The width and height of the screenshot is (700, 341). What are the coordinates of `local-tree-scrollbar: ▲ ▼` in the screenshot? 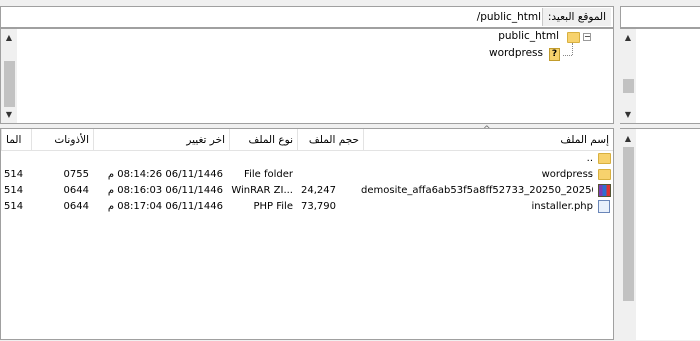 It's located at (628, 76).